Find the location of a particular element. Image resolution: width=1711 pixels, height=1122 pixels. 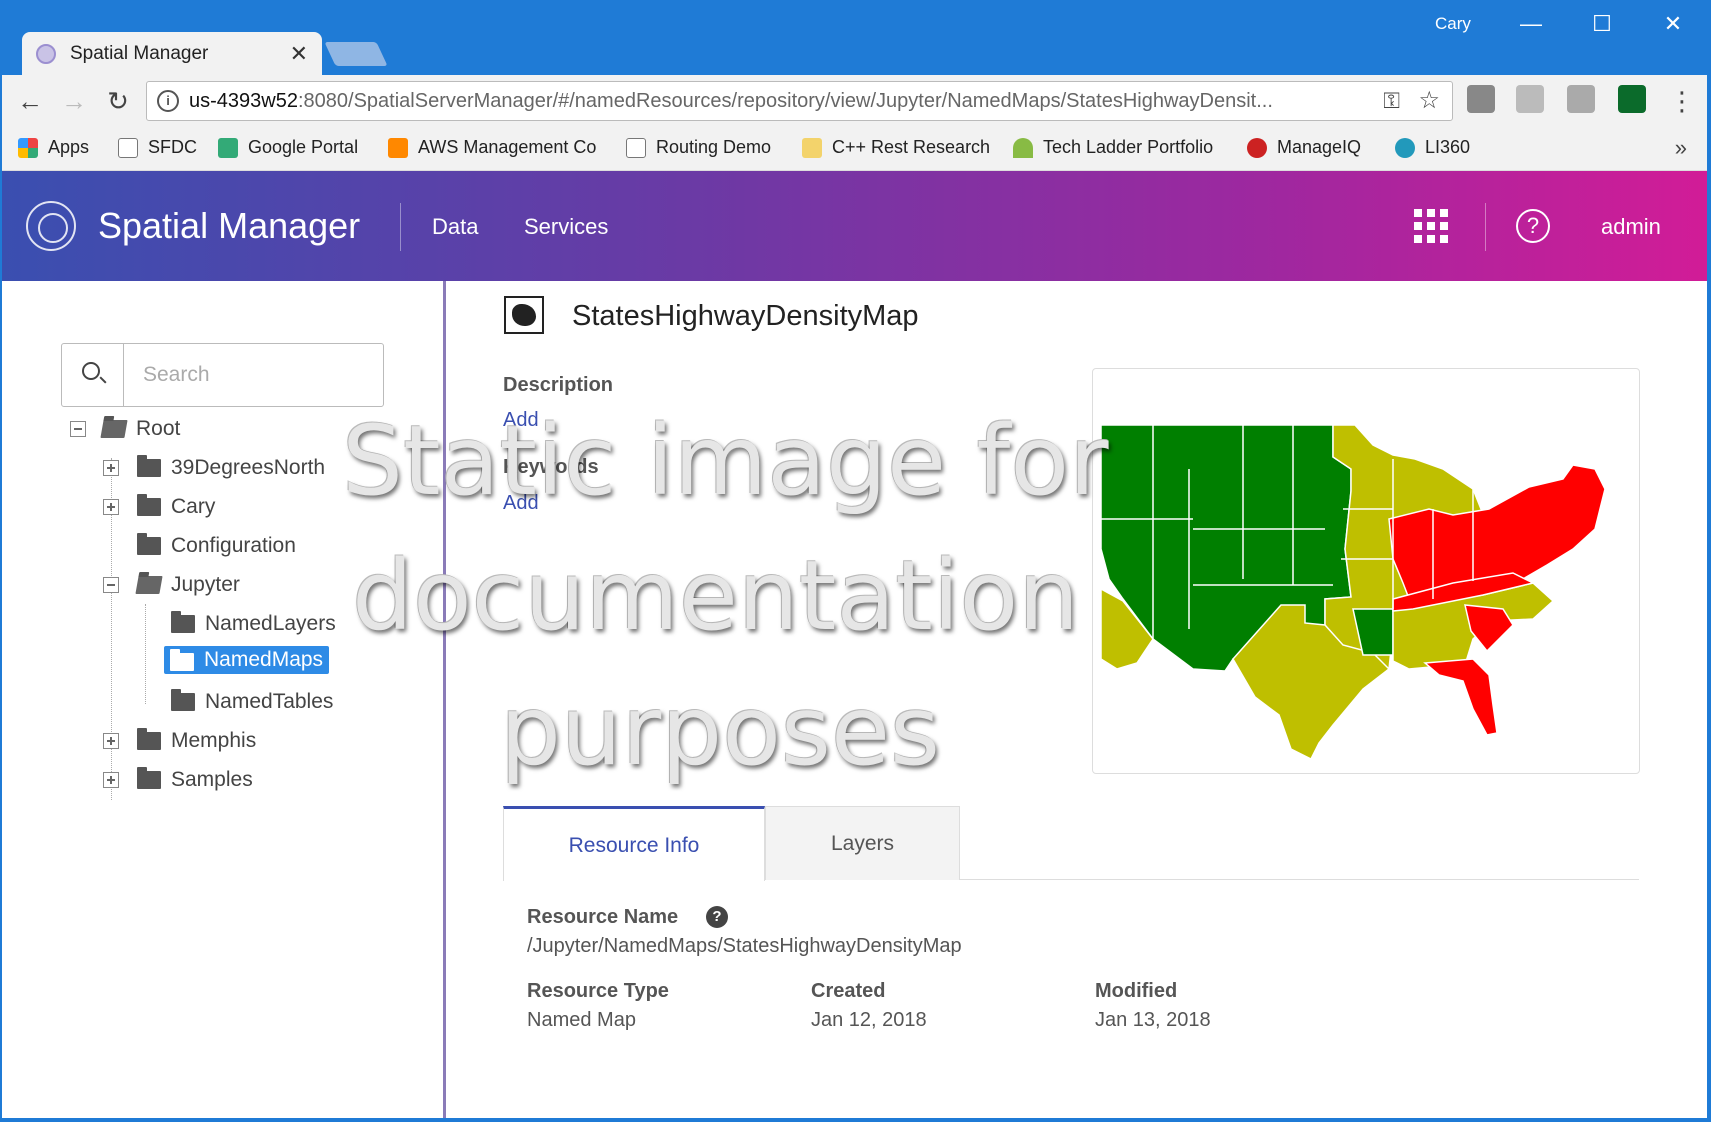

extension-1-icon is located at coordinates (1481, 99).